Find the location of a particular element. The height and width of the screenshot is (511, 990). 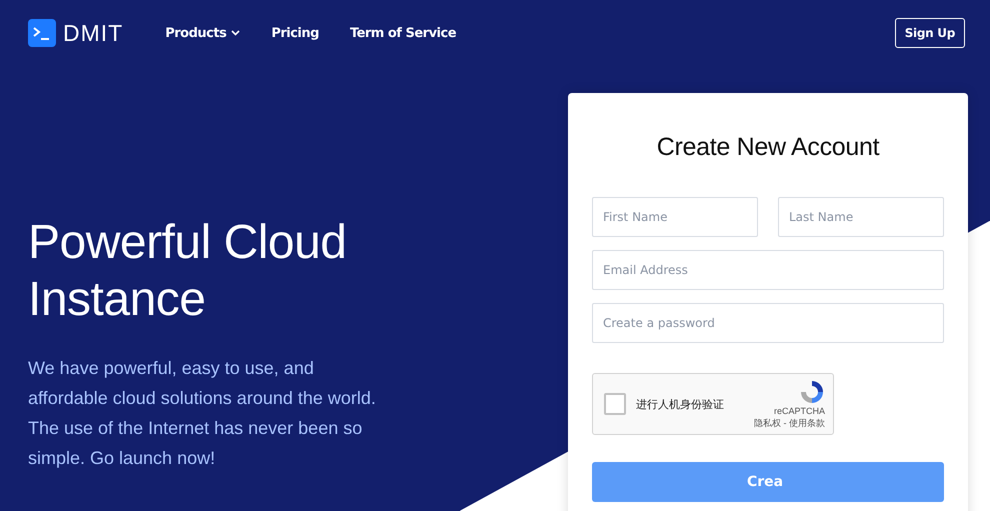

nav-link: Term of Service is located at coordinates (403, 33).